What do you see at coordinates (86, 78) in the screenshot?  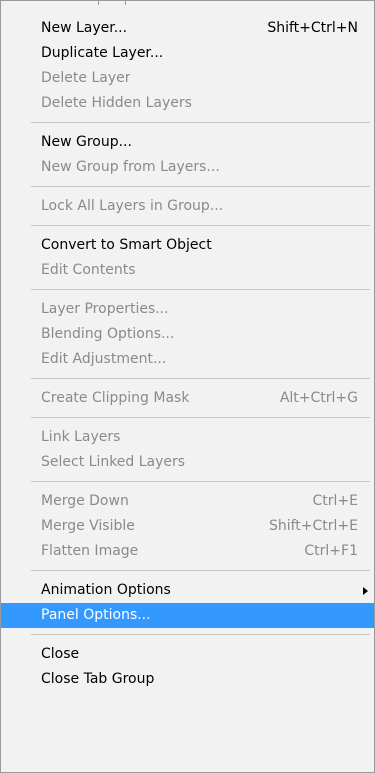 I see `menu-item-label: Delete Layer` at bounding box center [86, 78].